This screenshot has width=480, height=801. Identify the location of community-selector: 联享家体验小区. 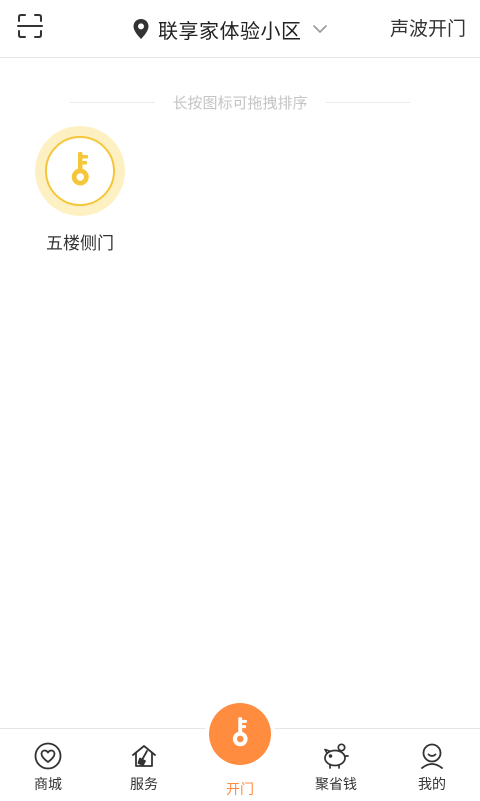
(230, 29).